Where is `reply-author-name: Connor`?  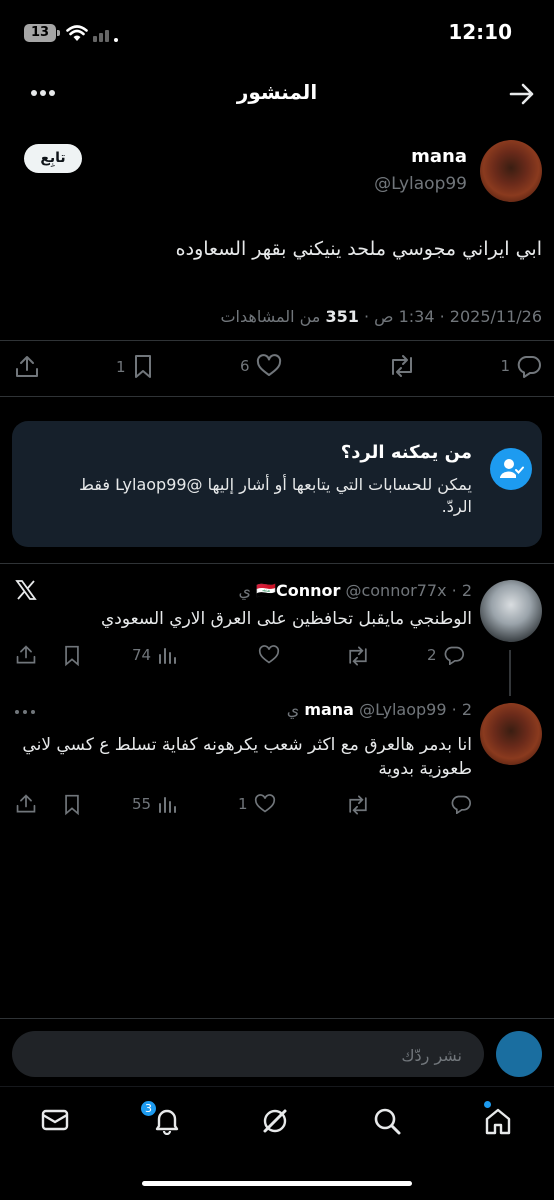 reply-author-name: Connor is located at coordinates (308, 590).